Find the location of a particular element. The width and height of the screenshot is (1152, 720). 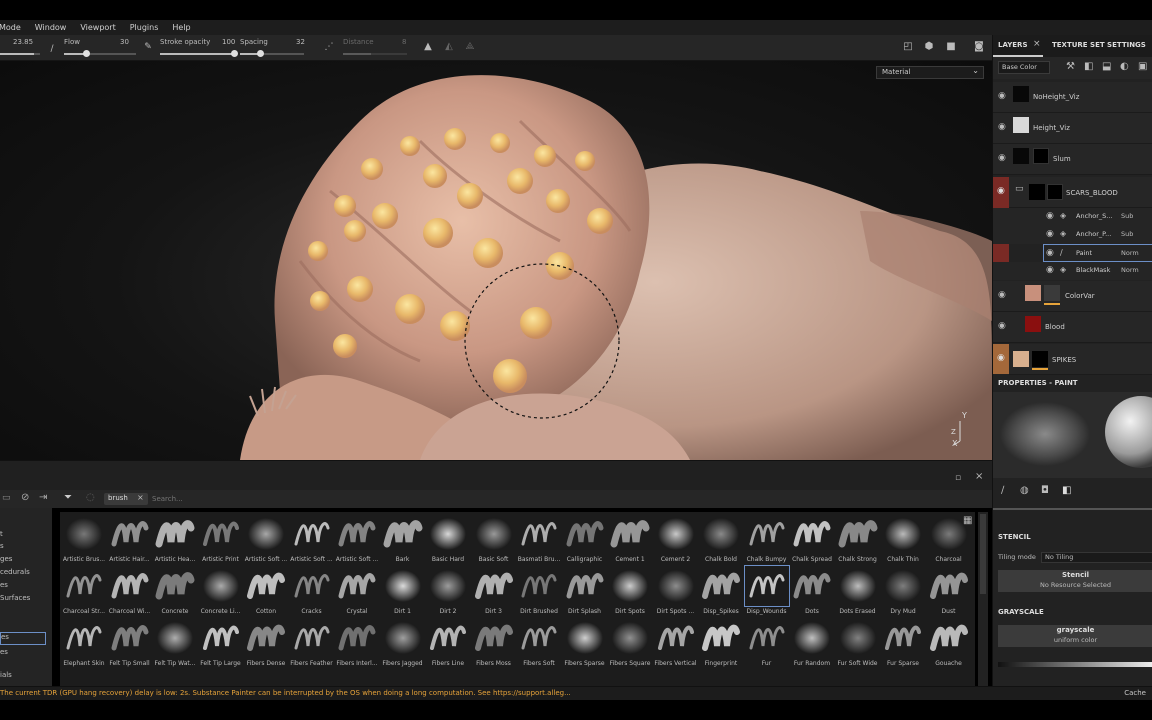

grayscale-slot: grayscale uniform color is located at coordinates (1075, 636).